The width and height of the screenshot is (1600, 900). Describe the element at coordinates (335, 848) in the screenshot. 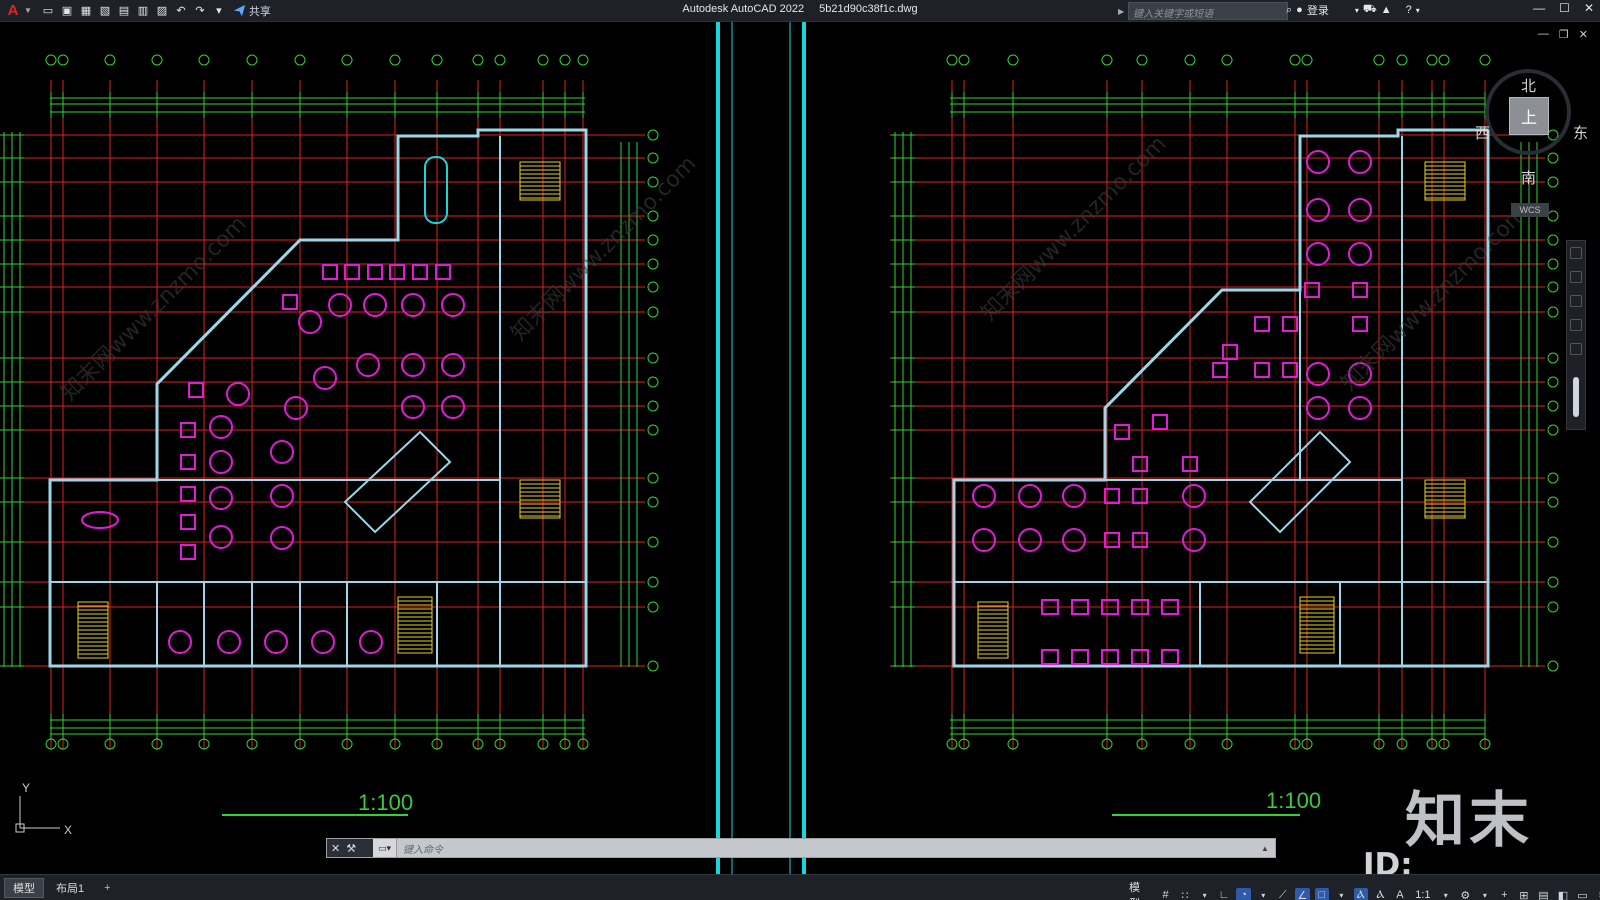

I see `close-command-line-icon: ✕` at that location.